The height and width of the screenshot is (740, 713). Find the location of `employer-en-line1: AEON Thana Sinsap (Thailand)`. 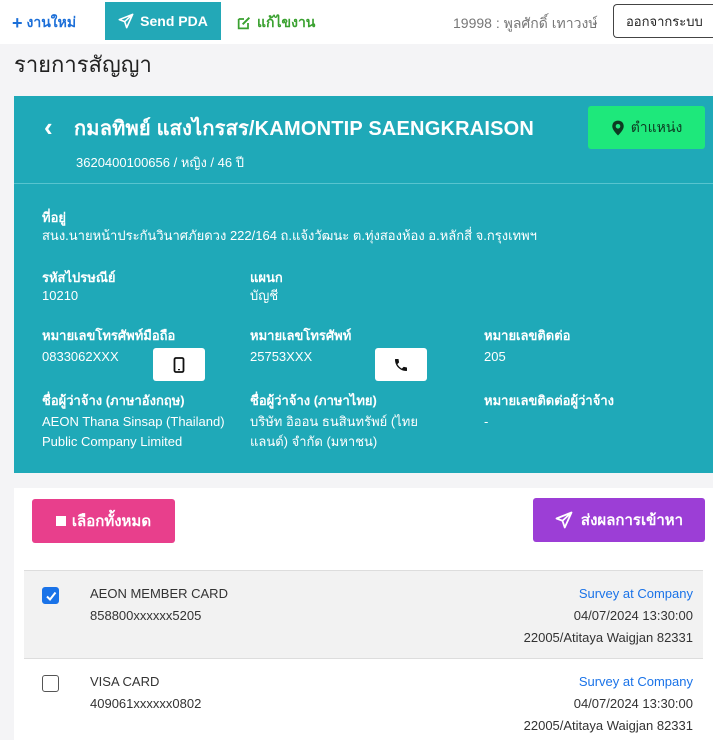

employer-en-line1: AEON Thana Sinsap (Thailand) is located at coordinates (133, 421).